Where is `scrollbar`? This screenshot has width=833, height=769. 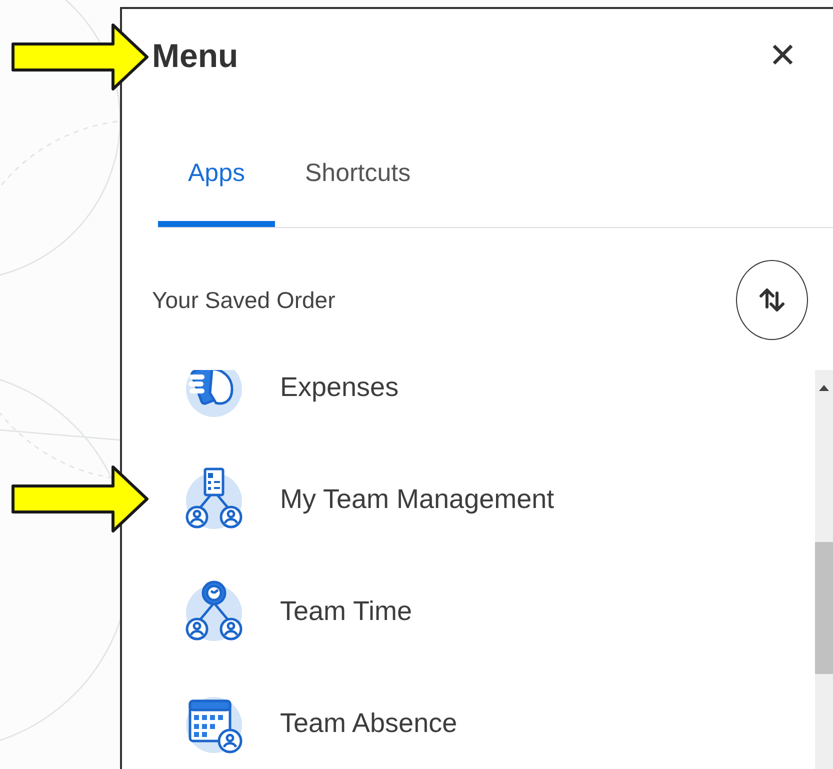
scrollbar is located at coordinates (824, 569).